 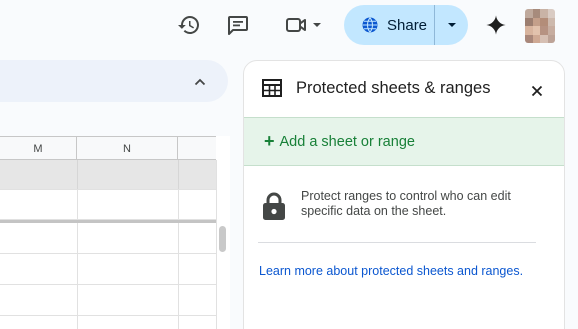 I want to click on meet-button, so click(x=303, y=25).